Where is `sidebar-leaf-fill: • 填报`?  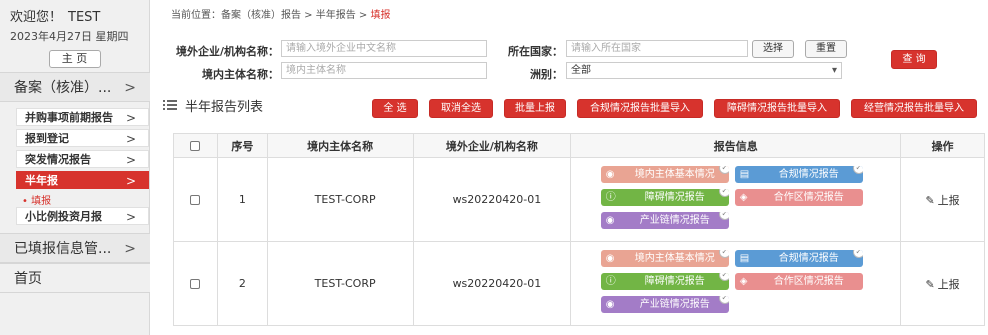 sidebar-leaf-fill: • 填报 is located at coordinates (36, 199).